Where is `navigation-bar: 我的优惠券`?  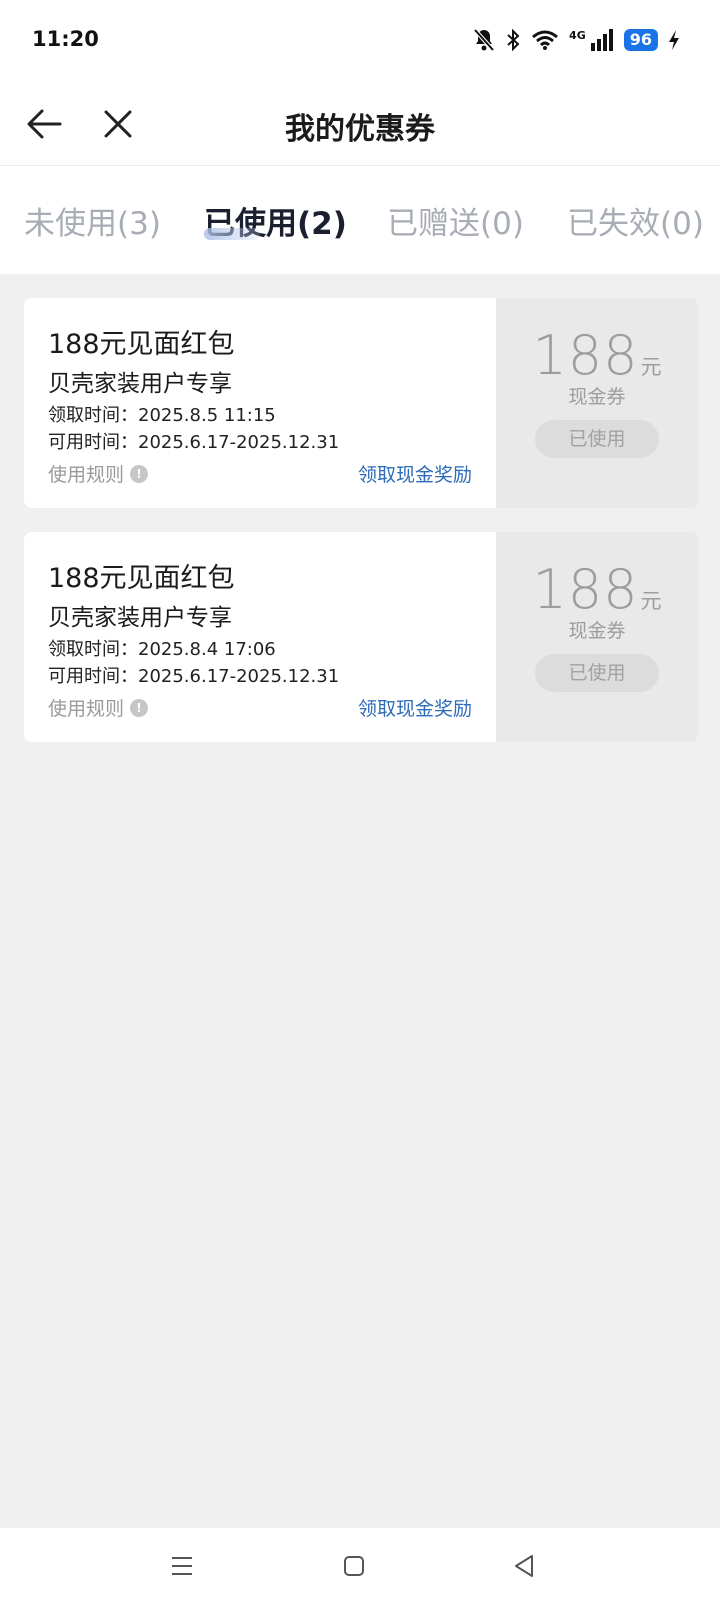
navigation-bar: 我的优惠券 is located at coordinates (360, 123).